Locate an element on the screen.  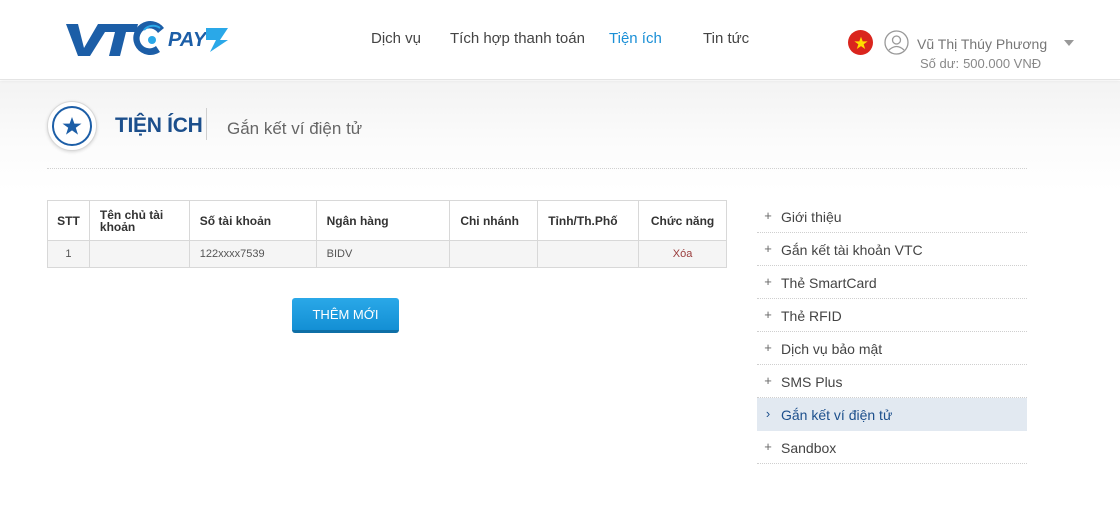
cell-branch is located at coordinates (494, 254).